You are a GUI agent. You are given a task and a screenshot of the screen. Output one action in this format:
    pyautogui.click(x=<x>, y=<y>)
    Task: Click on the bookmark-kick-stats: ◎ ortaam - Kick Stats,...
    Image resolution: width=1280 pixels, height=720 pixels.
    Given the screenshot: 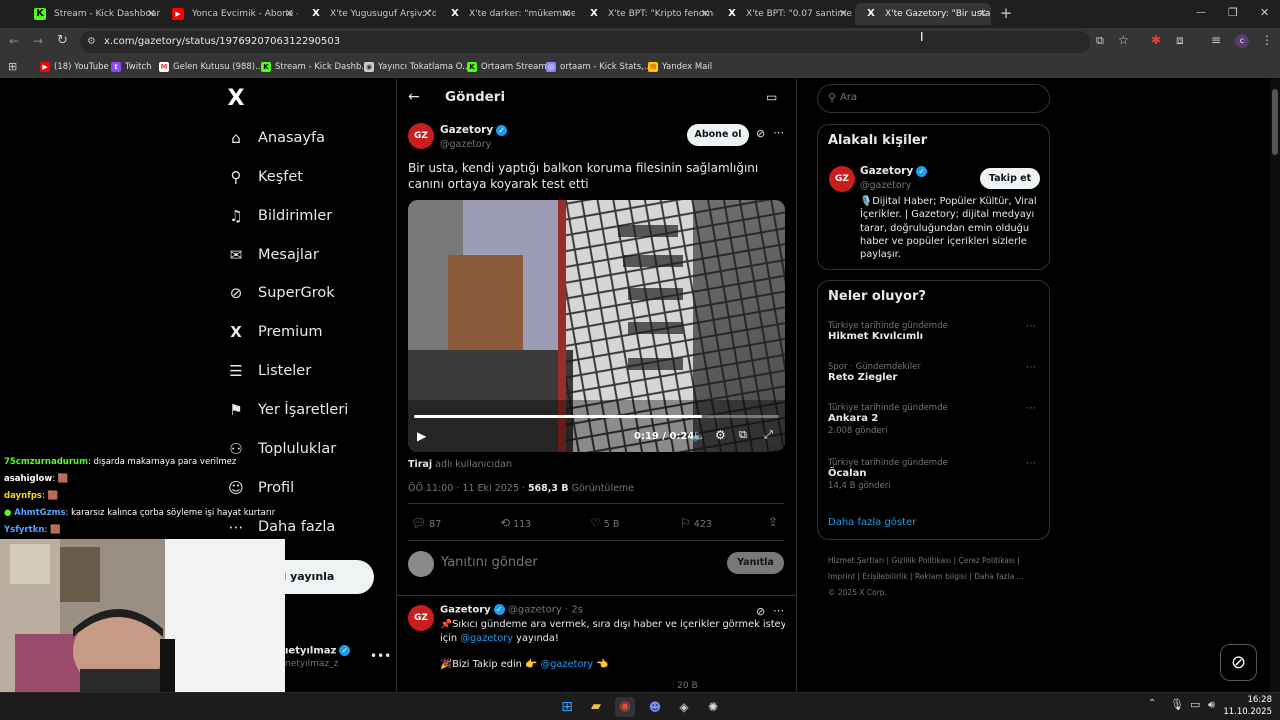 What is the action you would take?
    pyautogui.click(x=599, y=67)
    